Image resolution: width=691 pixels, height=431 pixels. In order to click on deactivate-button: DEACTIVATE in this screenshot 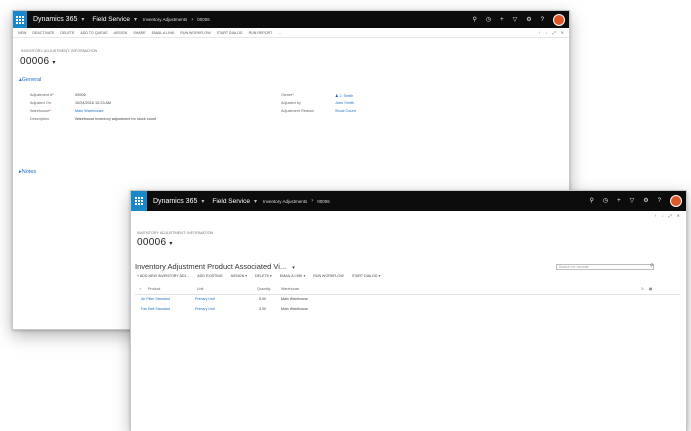, I will do `click(43, 33)`.